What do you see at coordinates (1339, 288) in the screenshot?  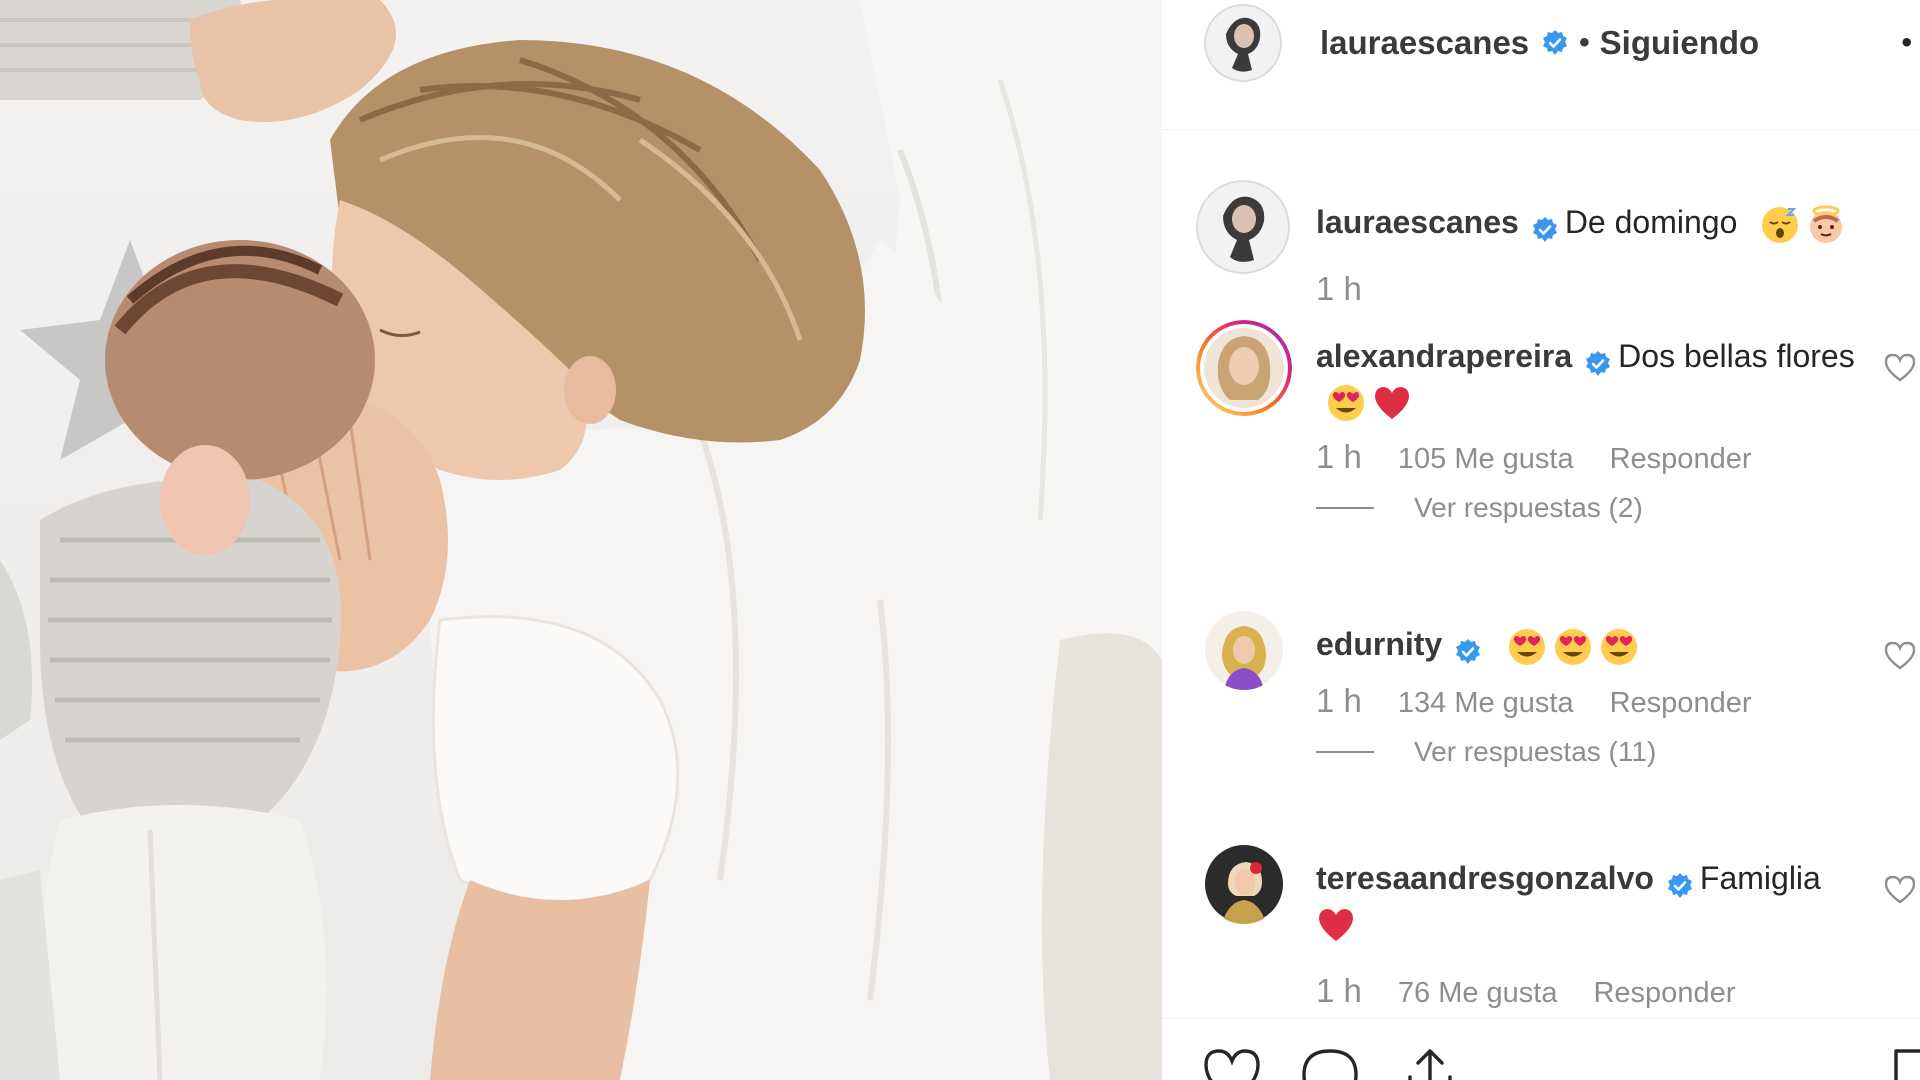 I see `caption-timestamp: 1 h` at bounding box center [1339, 288].